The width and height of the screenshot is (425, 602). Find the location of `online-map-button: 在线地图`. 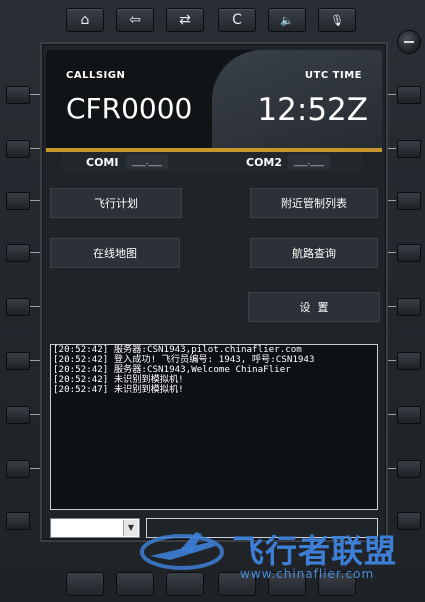

online-map-button: 在线地图 is located at coordinates (115, 253).